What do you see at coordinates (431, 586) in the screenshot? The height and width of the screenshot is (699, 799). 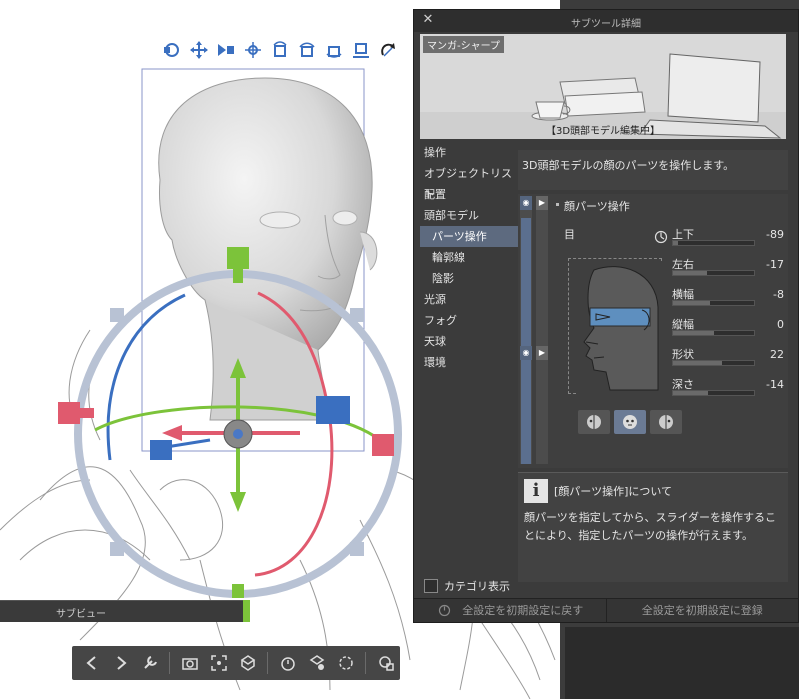 I see `category-display-checkbox` at bounding box center [431, 586].